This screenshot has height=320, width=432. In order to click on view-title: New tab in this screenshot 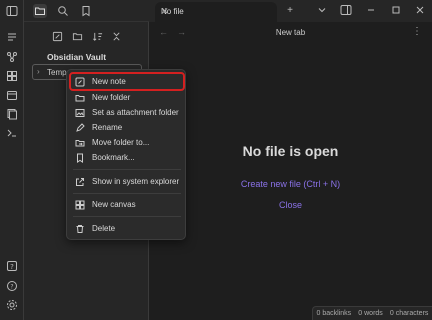, I will do `click(290, 32)`.